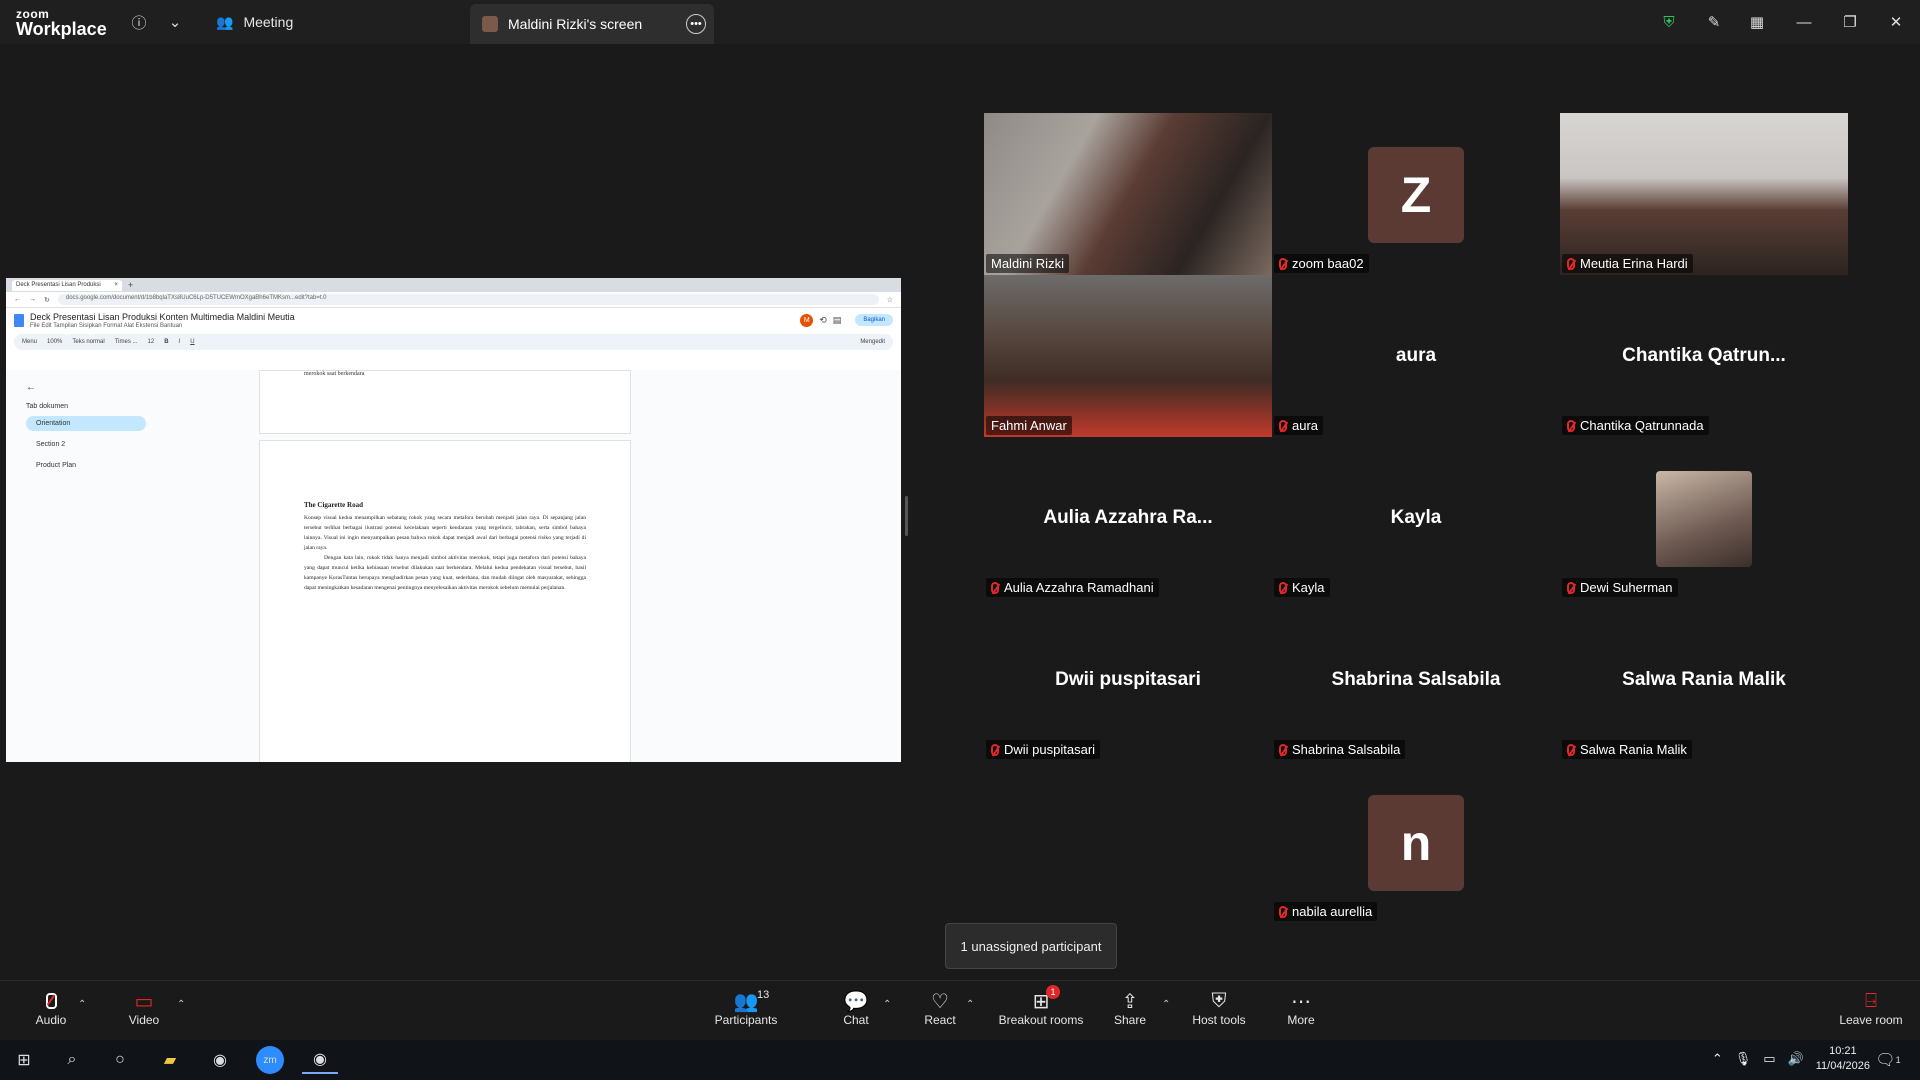 The width and height of the screenshot is (1920, 1080). What do you see at coordinates (906, 516) in the screenshot?
I see `splitter-handle` at bounding box center [906, 516].